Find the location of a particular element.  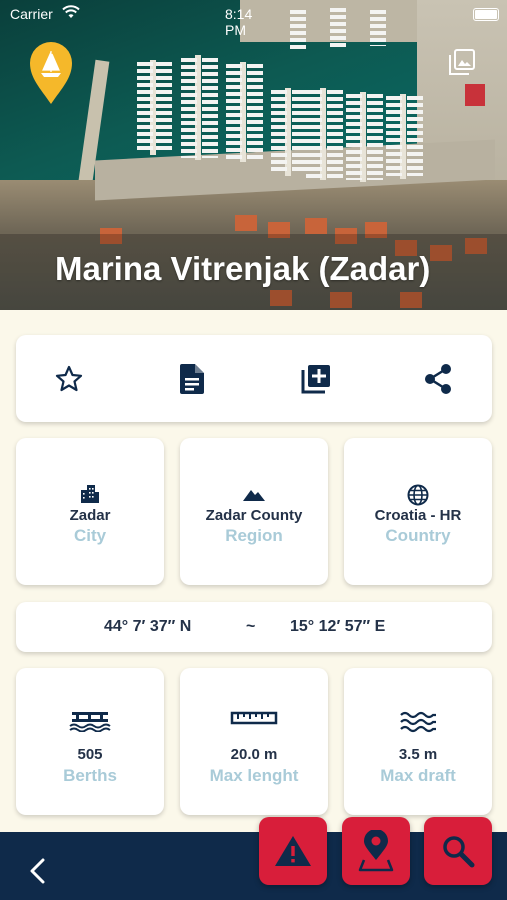

notes-button is located at coordinates (192, 379).